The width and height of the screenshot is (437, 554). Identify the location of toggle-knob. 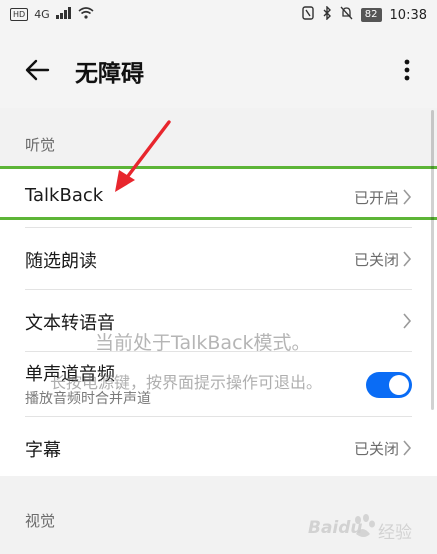
(399, 385).